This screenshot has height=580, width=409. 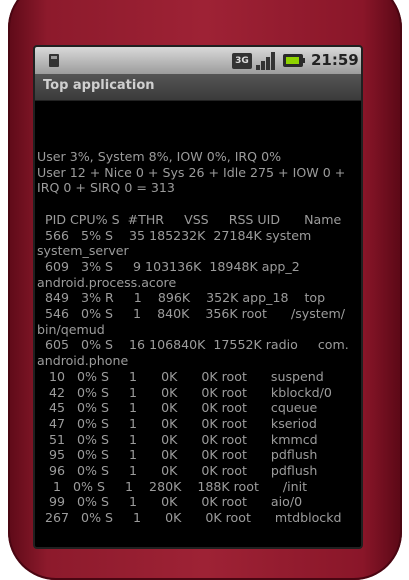 What do you see at coordinates (189, 219) in the screenshot?
I see `process-header: PID CPU% S #THR VSS RSS UID Name` at bounding box center [189, 219].